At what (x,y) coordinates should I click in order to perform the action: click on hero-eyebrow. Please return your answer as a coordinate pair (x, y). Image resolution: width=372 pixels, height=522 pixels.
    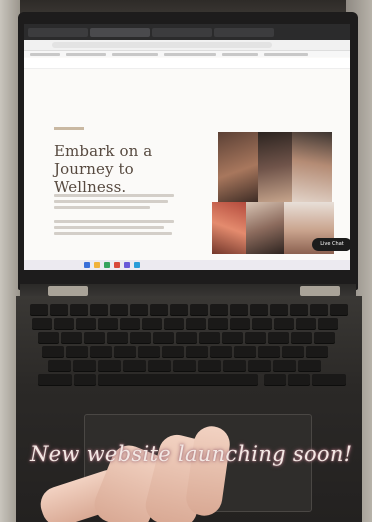
    Looking at the image, I should click on (69, 128).